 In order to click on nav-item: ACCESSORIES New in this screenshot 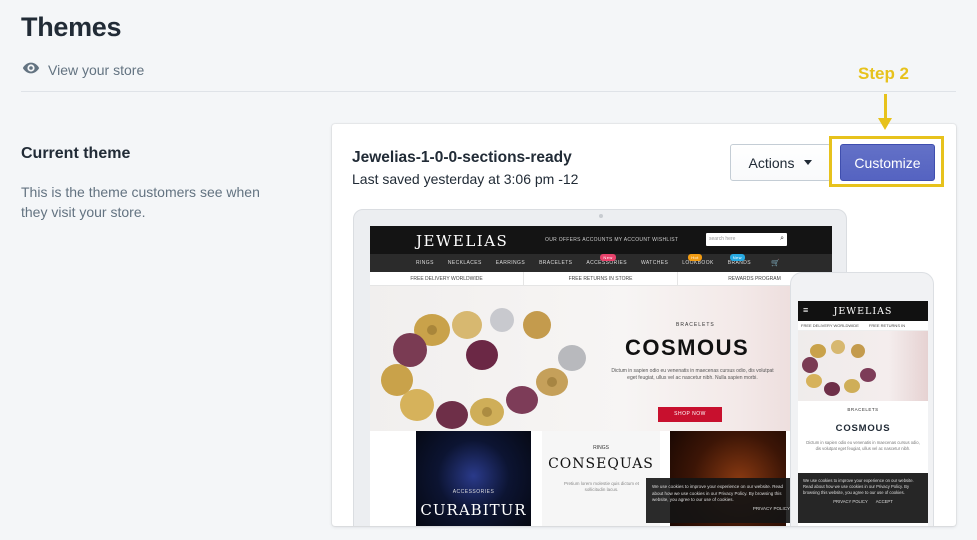, I will do `click(606, 260)`.